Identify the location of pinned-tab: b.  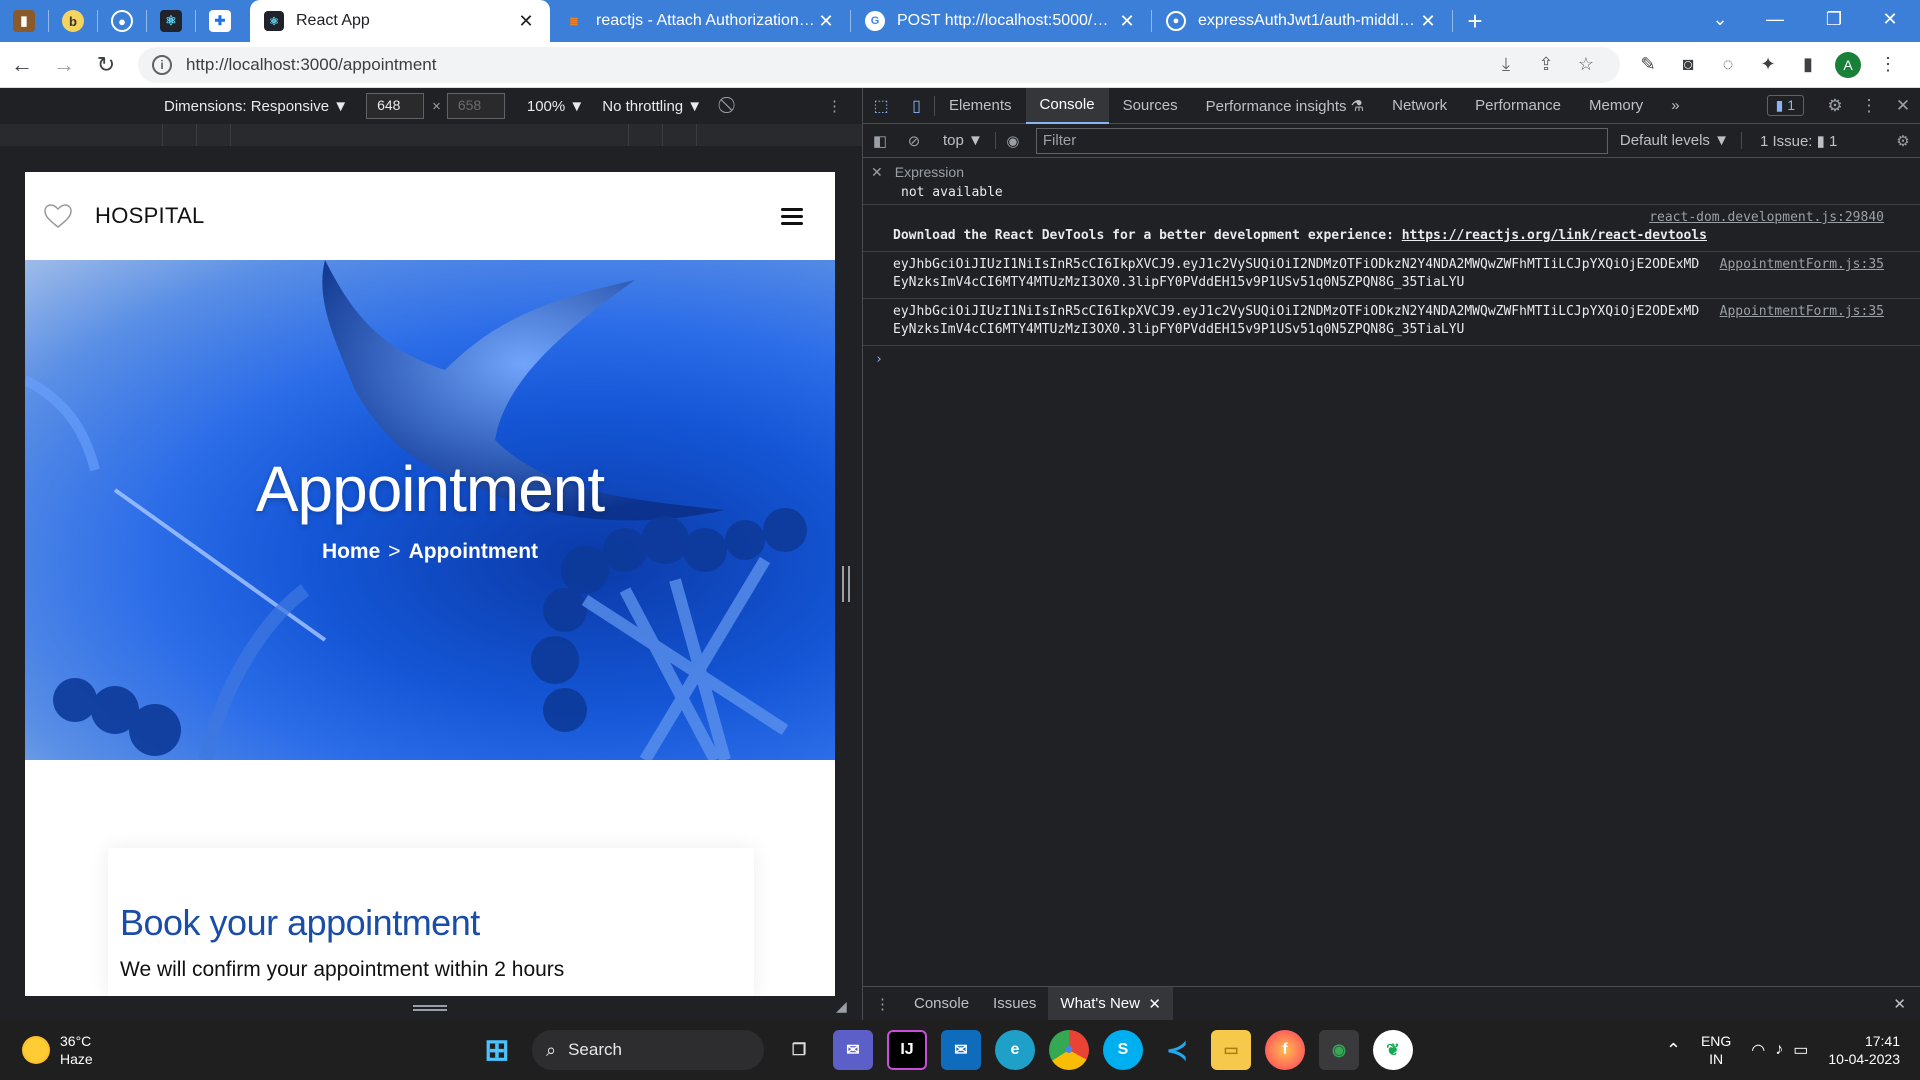
(73, 21).